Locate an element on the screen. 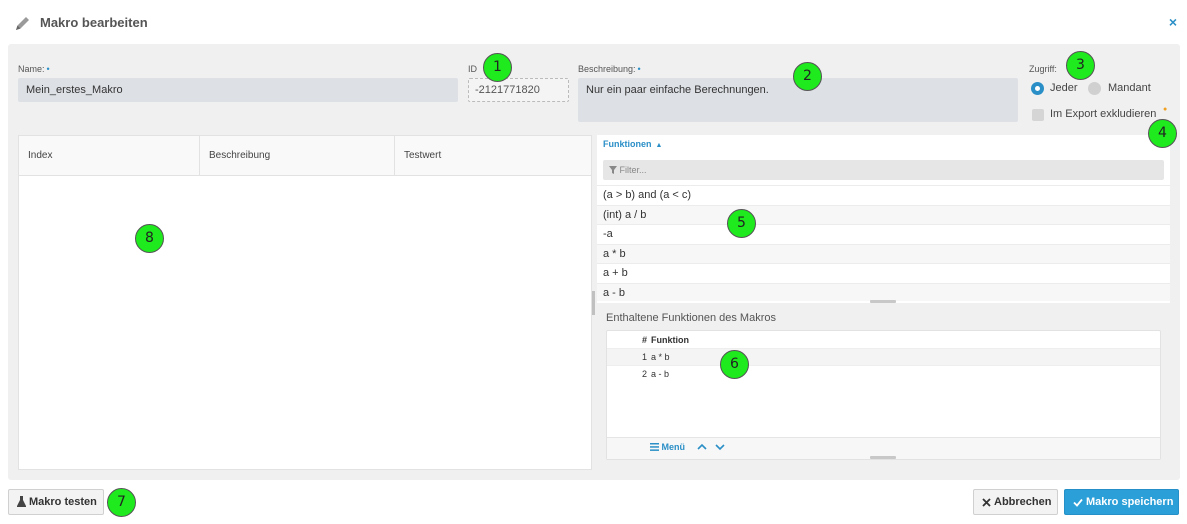 The image size is (1187, 524). export-exclude-checkbox is located at coordinates (1038, 115).